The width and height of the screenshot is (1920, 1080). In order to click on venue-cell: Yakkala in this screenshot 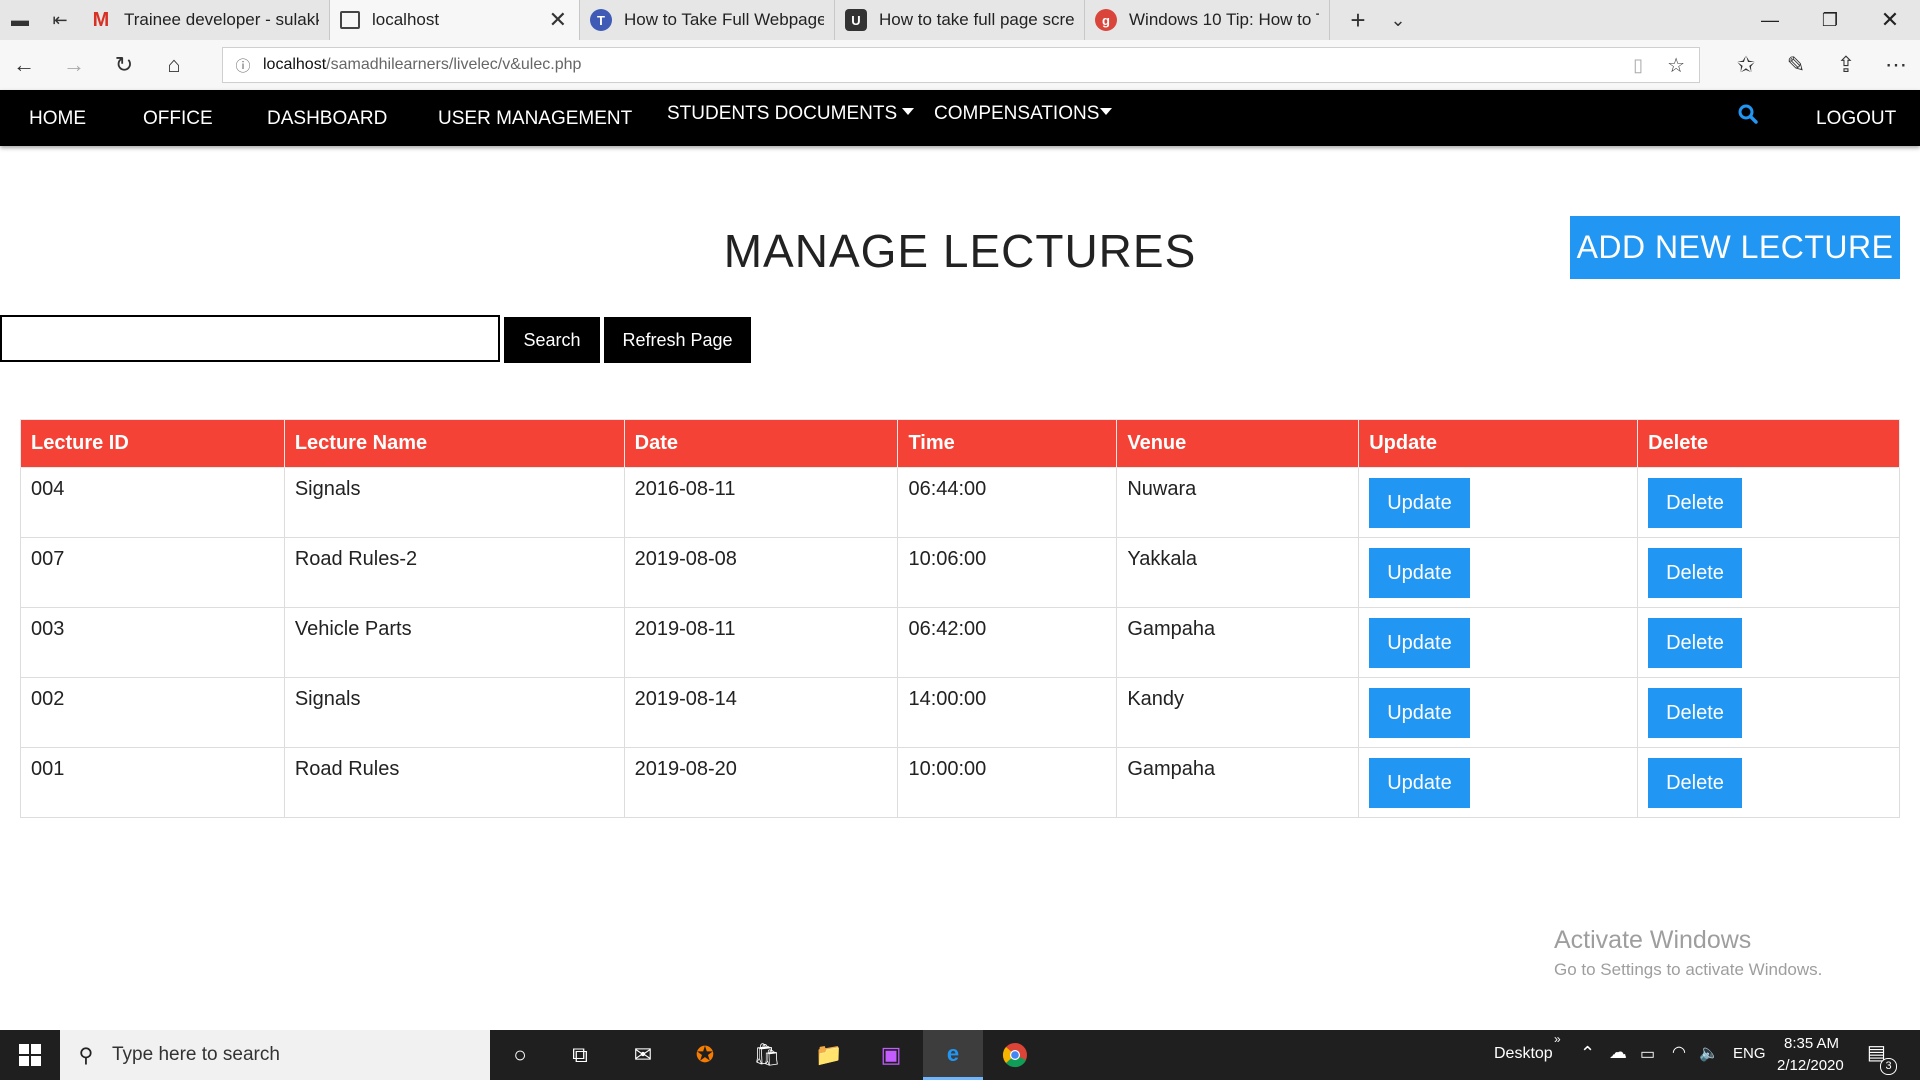, I will do `click(1238, 572)`.